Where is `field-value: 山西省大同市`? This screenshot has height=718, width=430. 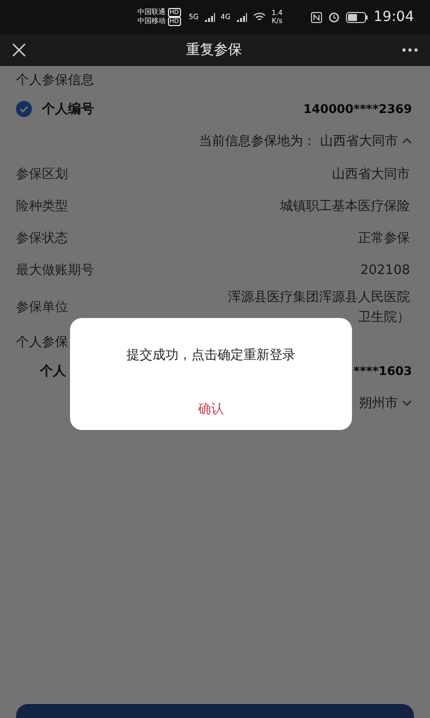
field-value: 山西省大同市 is located at coordinates (371, 174).